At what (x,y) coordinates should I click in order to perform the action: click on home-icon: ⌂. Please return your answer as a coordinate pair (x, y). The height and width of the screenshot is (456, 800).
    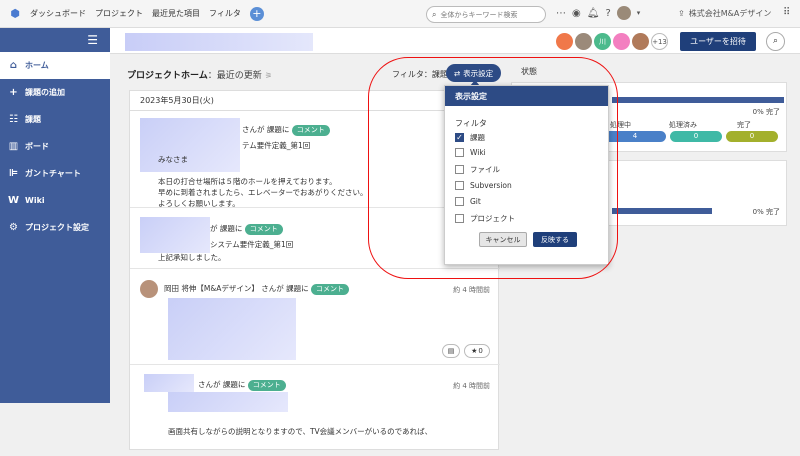
    Looking at the image, I should click on (13, 65).